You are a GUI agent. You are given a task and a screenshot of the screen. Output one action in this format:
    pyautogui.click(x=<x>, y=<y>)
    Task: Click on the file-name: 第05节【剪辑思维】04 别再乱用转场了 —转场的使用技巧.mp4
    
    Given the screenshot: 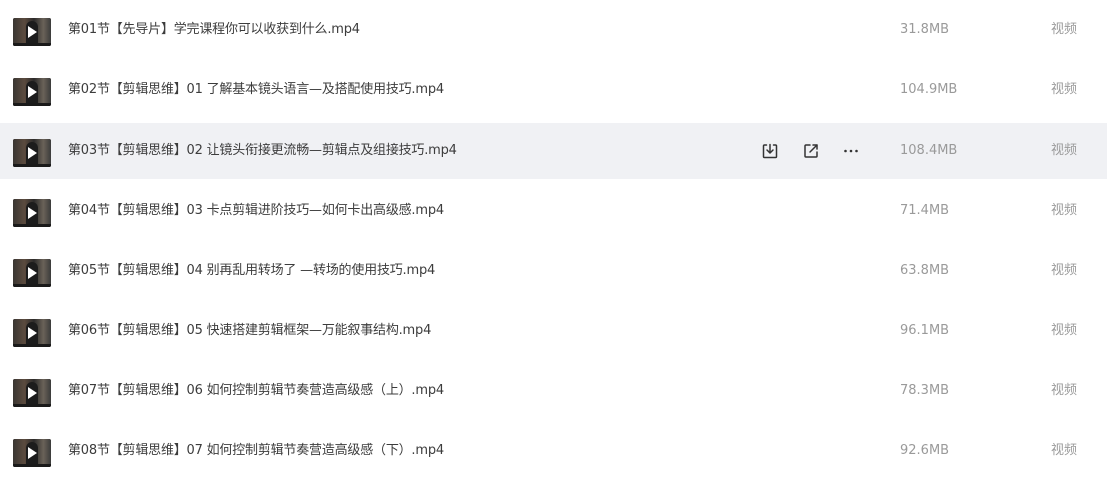 What is the action you would take?
    pyautogui.click(x=251, y=271)
    